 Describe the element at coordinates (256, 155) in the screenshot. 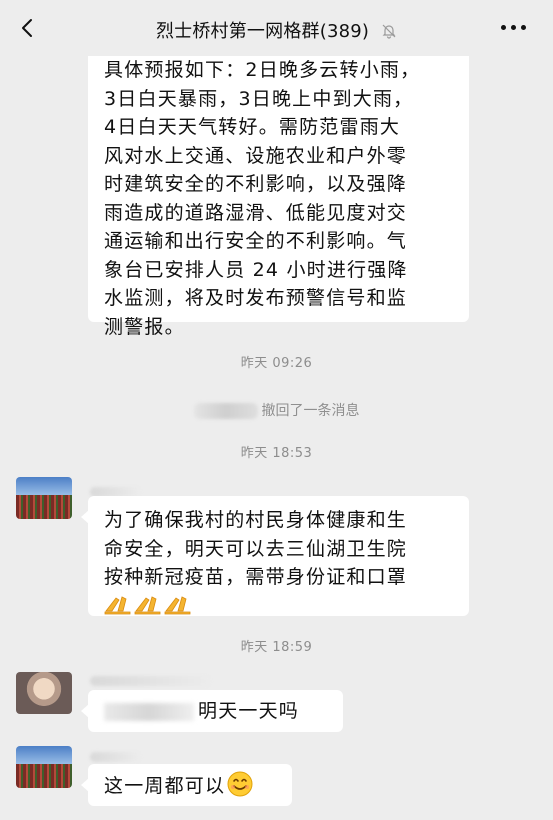

I see `forecast-line: 风对水上交通、设施农业和户外零` at that location.